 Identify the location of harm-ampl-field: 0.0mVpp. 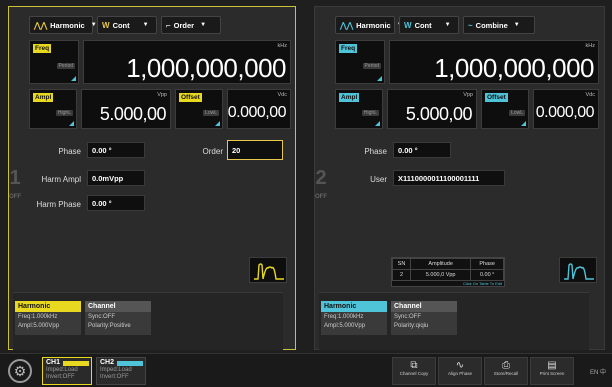
(116, 178).